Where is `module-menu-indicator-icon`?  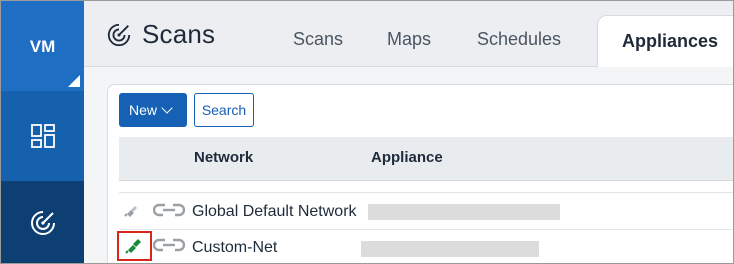
module-menu-indicator-icon is located at coordinates (74, 81).